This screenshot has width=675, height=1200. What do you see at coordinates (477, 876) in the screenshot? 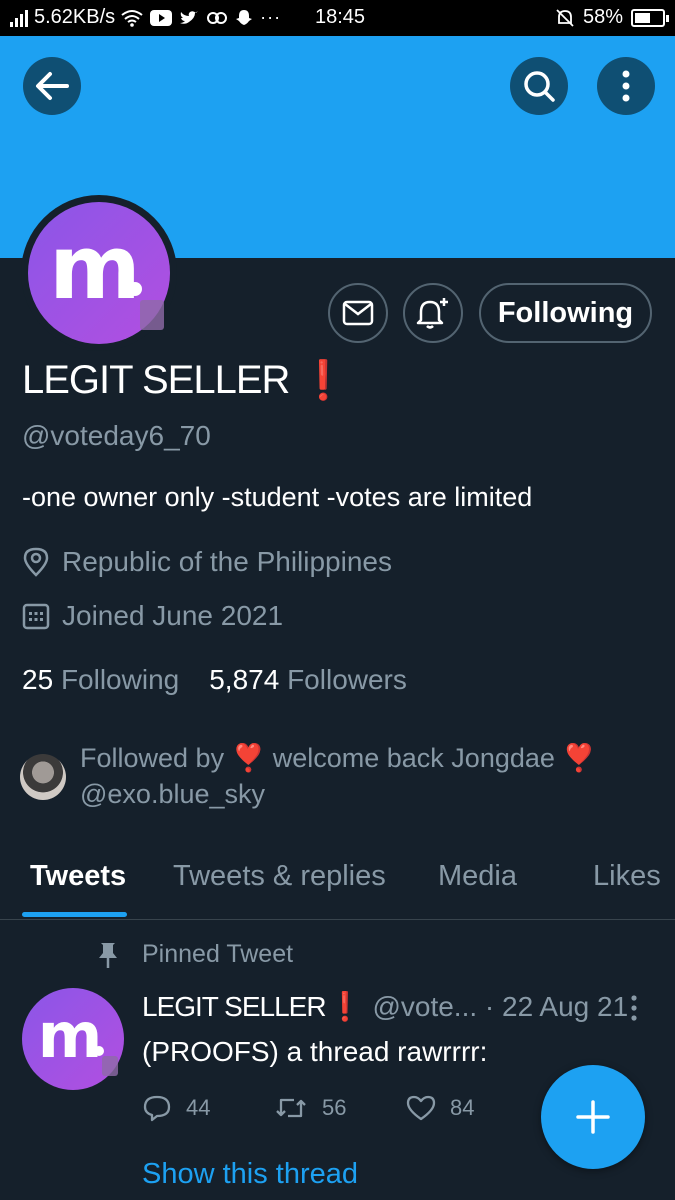
I see `tab-media: Media` at bounding box center [477, 876].